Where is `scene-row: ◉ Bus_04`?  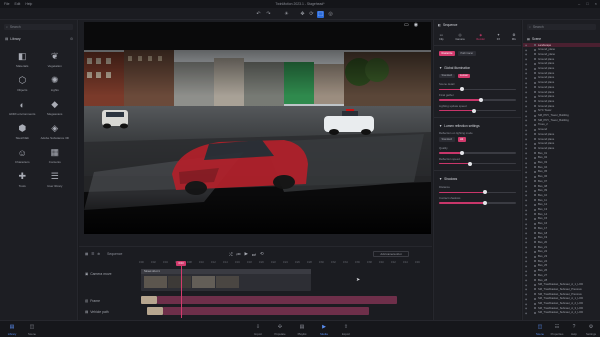
scene-row: ◉ Bus_04 is located at coordinates (561, 167).